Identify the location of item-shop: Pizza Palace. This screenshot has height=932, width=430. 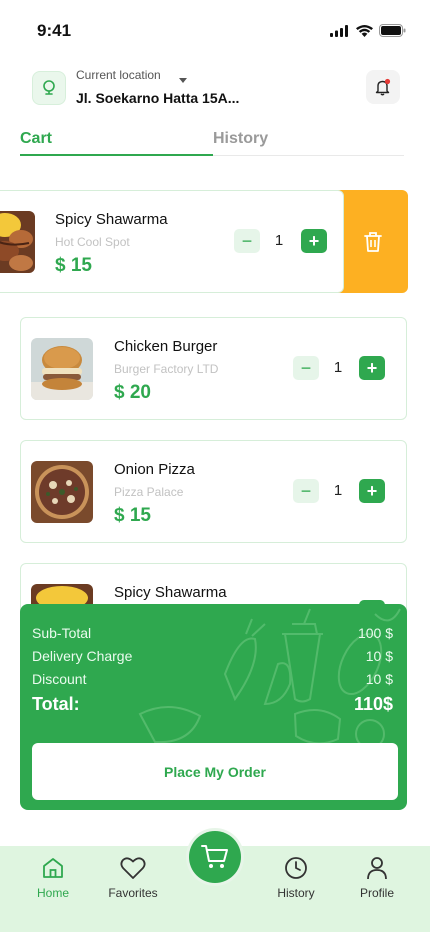
(149, 492).